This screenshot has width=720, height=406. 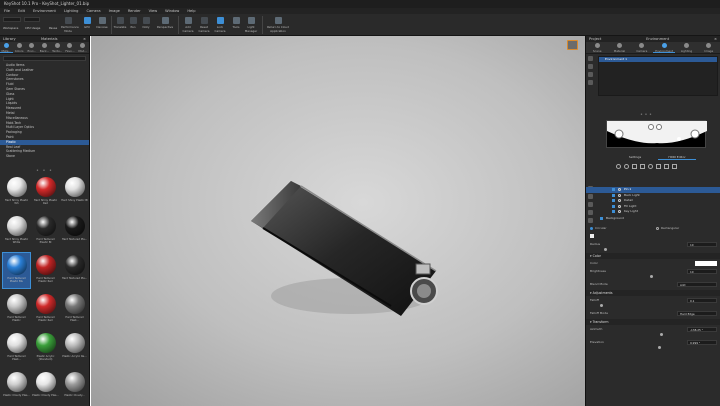 I want to click on azimuth-input: -138.25 °, so click(x=702, y=329).